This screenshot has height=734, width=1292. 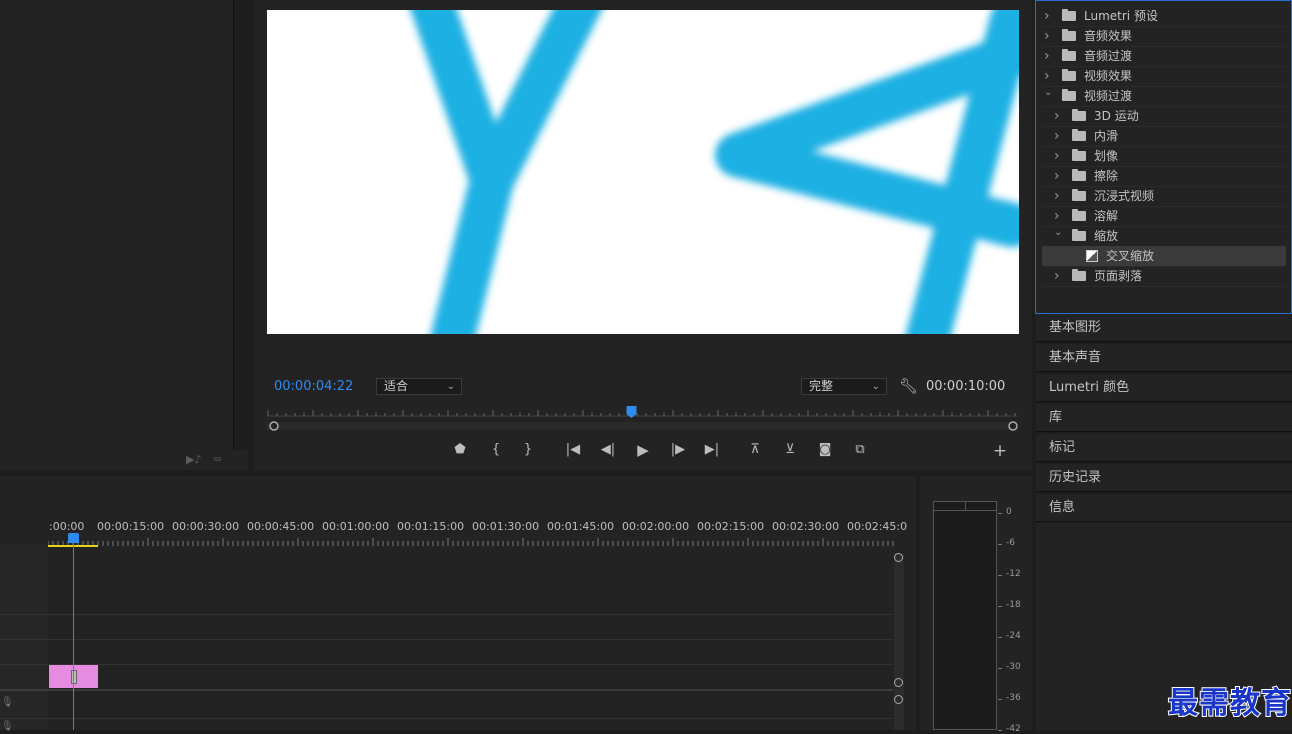 I want to click on effects-tree-item: › 内滑, so click(x=1164, y=136).